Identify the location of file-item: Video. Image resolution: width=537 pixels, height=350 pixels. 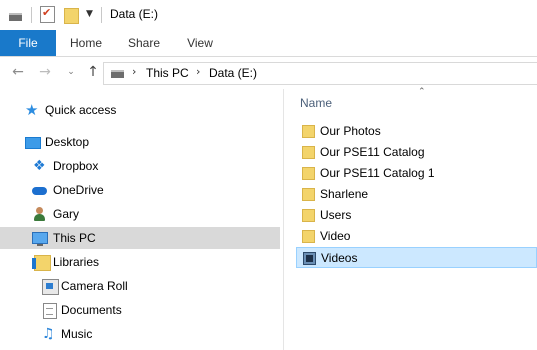
(416, 236).